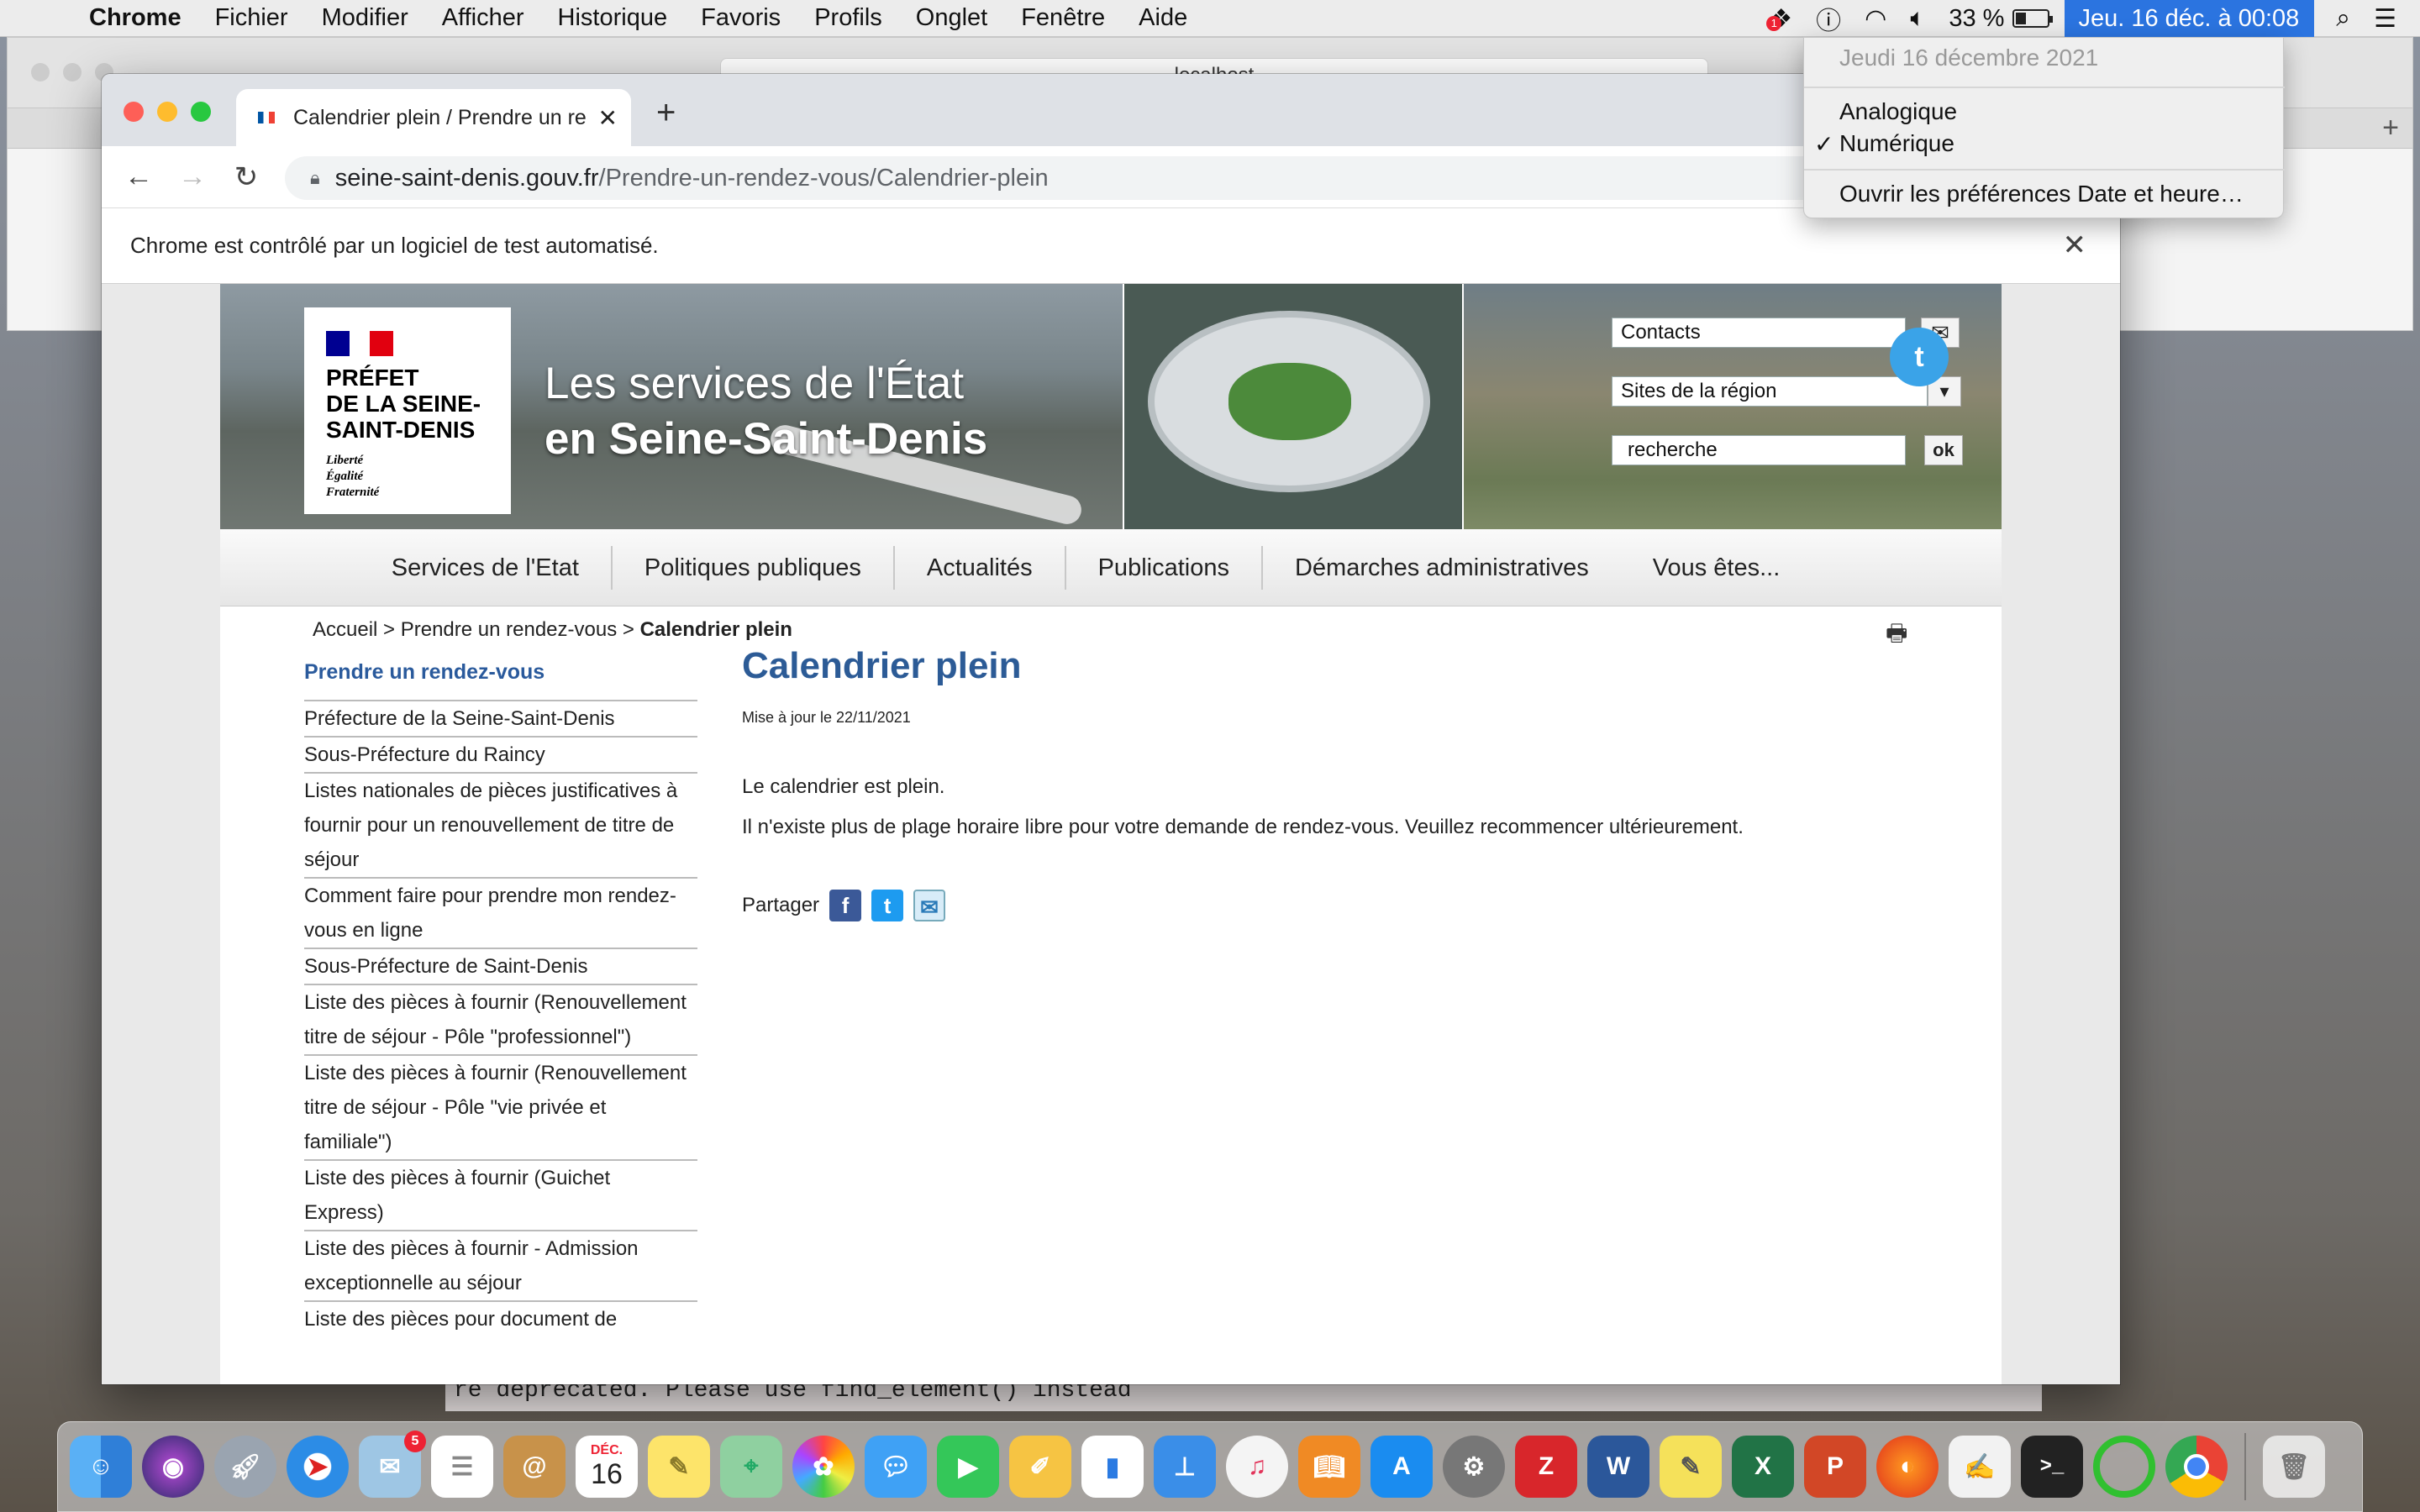 Image resolution: width=2420 pixels, height=1512 pixels. What do you see at coordinates (754, 567) in the screenshot?
I see `nav-politiques-publiques: Politiques publiques` at bounding box center [754, 567].